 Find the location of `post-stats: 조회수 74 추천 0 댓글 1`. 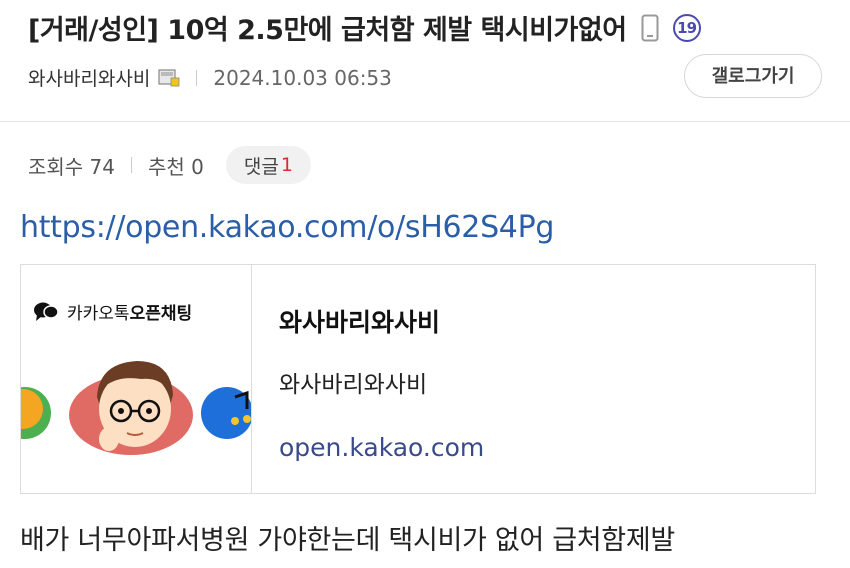

post-stats: 조회수 74 추천 0 댓글 1 is located at coordinates (169, 165).